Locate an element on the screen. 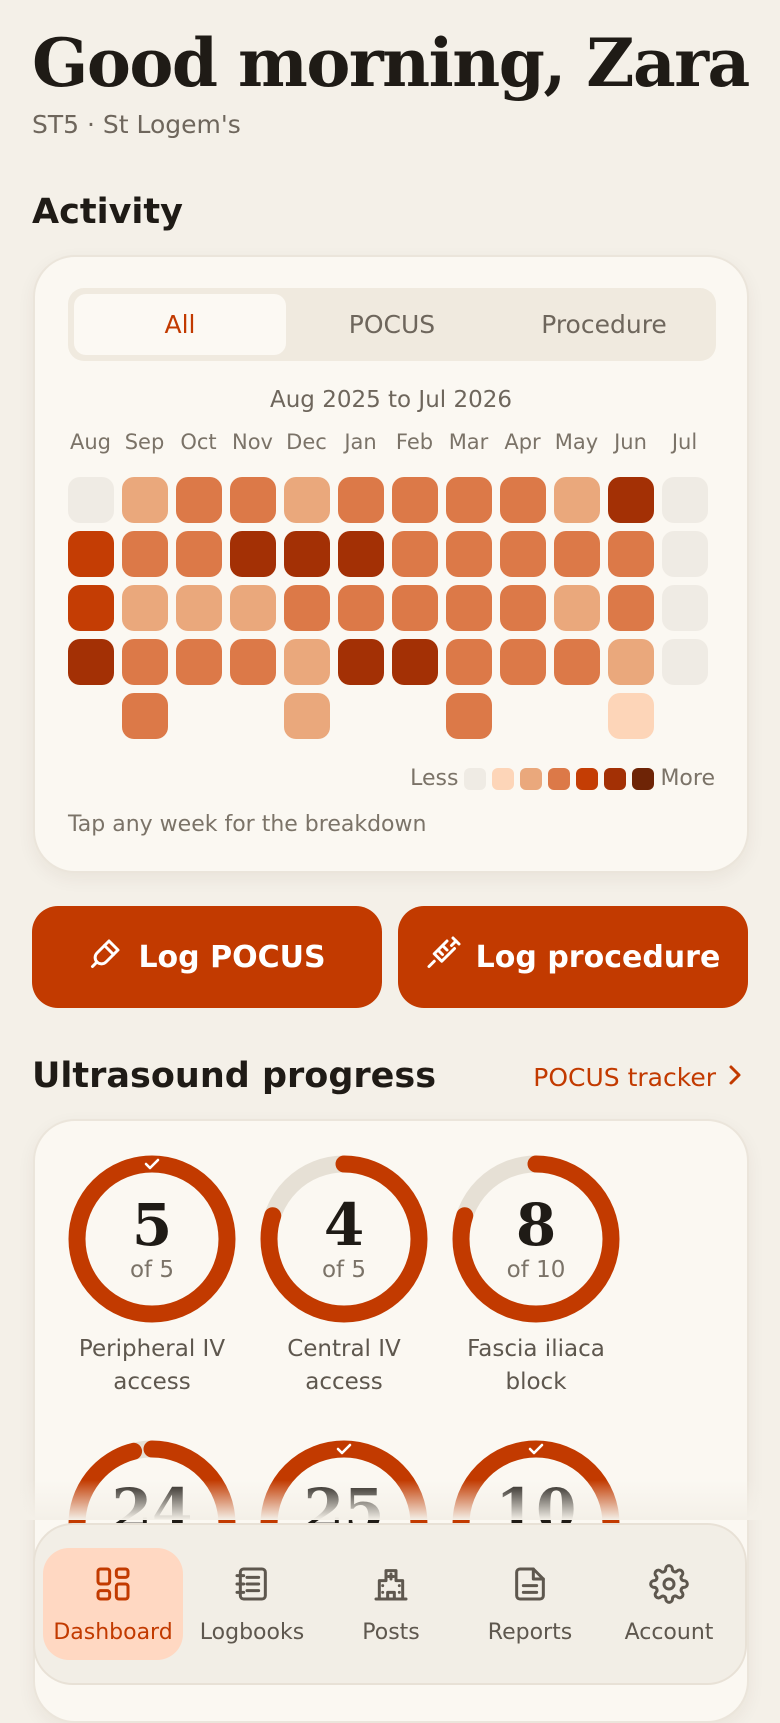 The height and width of the screenshot is (1723, 780). month-label: Apr is located at coordinates (522, 442).